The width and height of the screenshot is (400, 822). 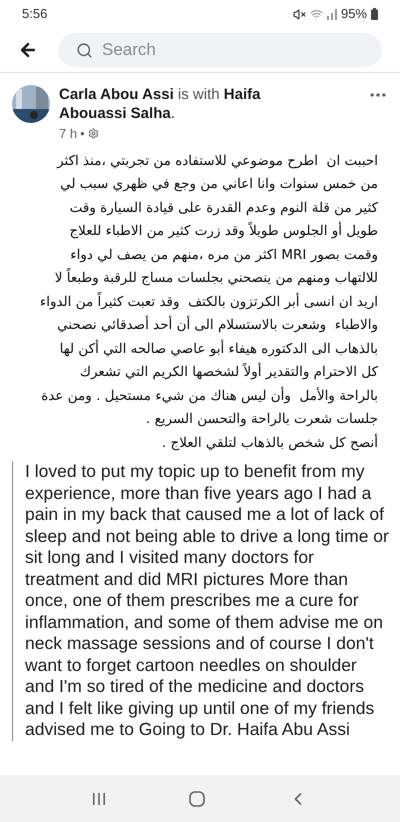 I want to click on english-text-line: inflammation, and some of them advise me on, so click(x=204, y=622).